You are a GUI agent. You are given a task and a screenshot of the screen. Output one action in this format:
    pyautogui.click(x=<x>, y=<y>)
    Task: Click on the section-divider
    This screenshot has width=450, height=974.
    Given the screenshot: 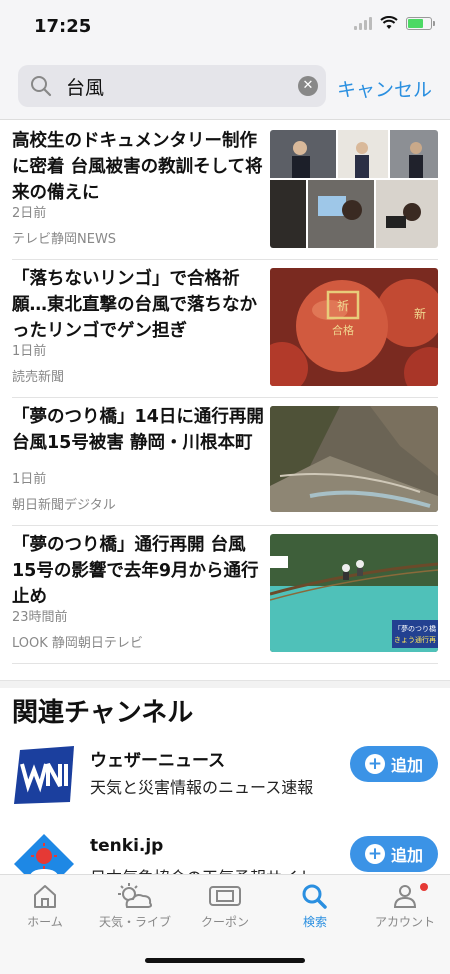 What is the action you would take?
    pyautogui.click(x=225, y=684)
    